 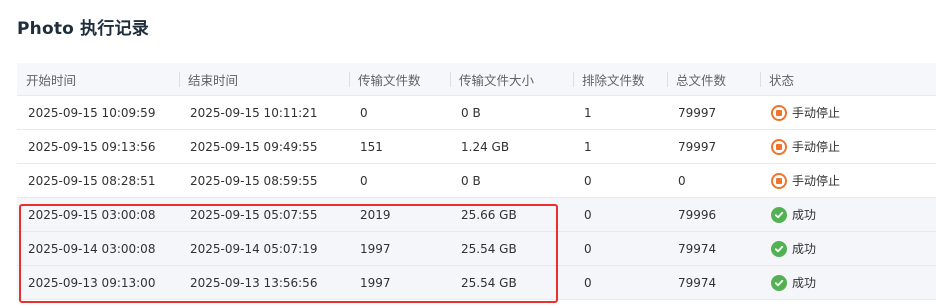 I want to click on table-header: 开始时间 结束时间 传输文件数 传输文件大小 排除文件数 总文件数 状态, so click(x=476, y=79).